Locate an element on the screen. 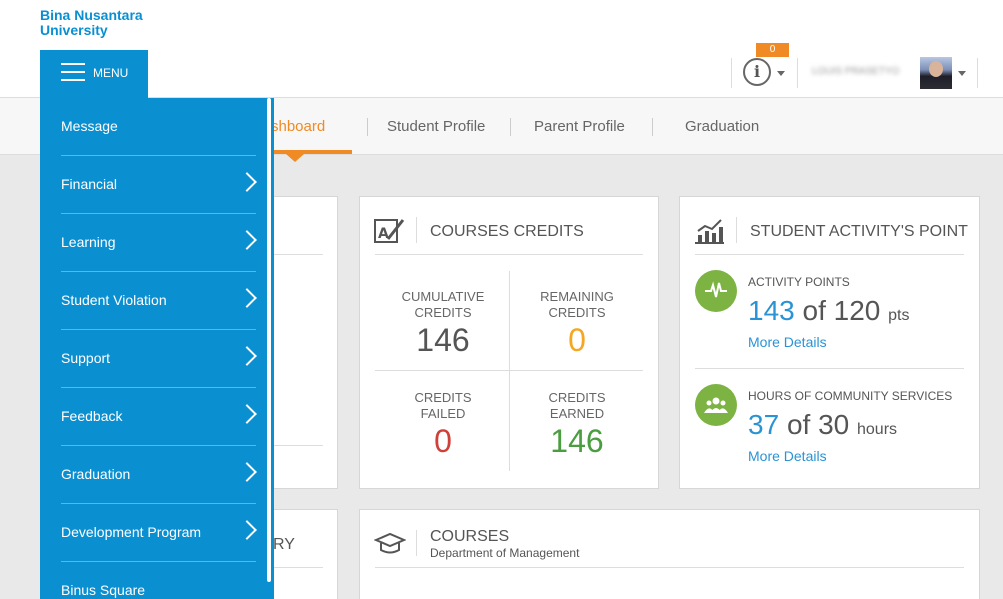  heartbeat-icon is located at coordinates (716, 289).